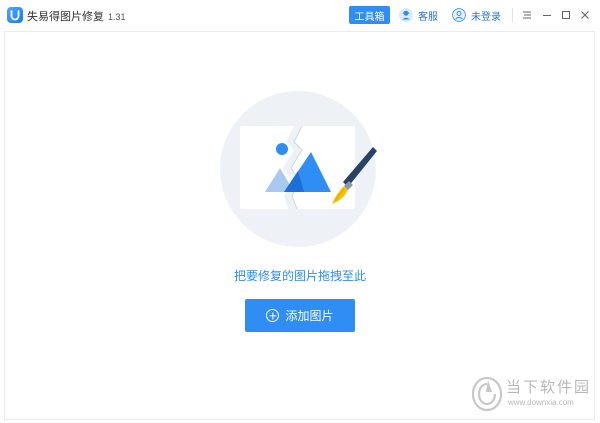 The image size is (600, 423). What do you see at coordinates (309, 316) in the screenshot?
I see `add-image-label: 添加图片` at bounding box center [309, 316].